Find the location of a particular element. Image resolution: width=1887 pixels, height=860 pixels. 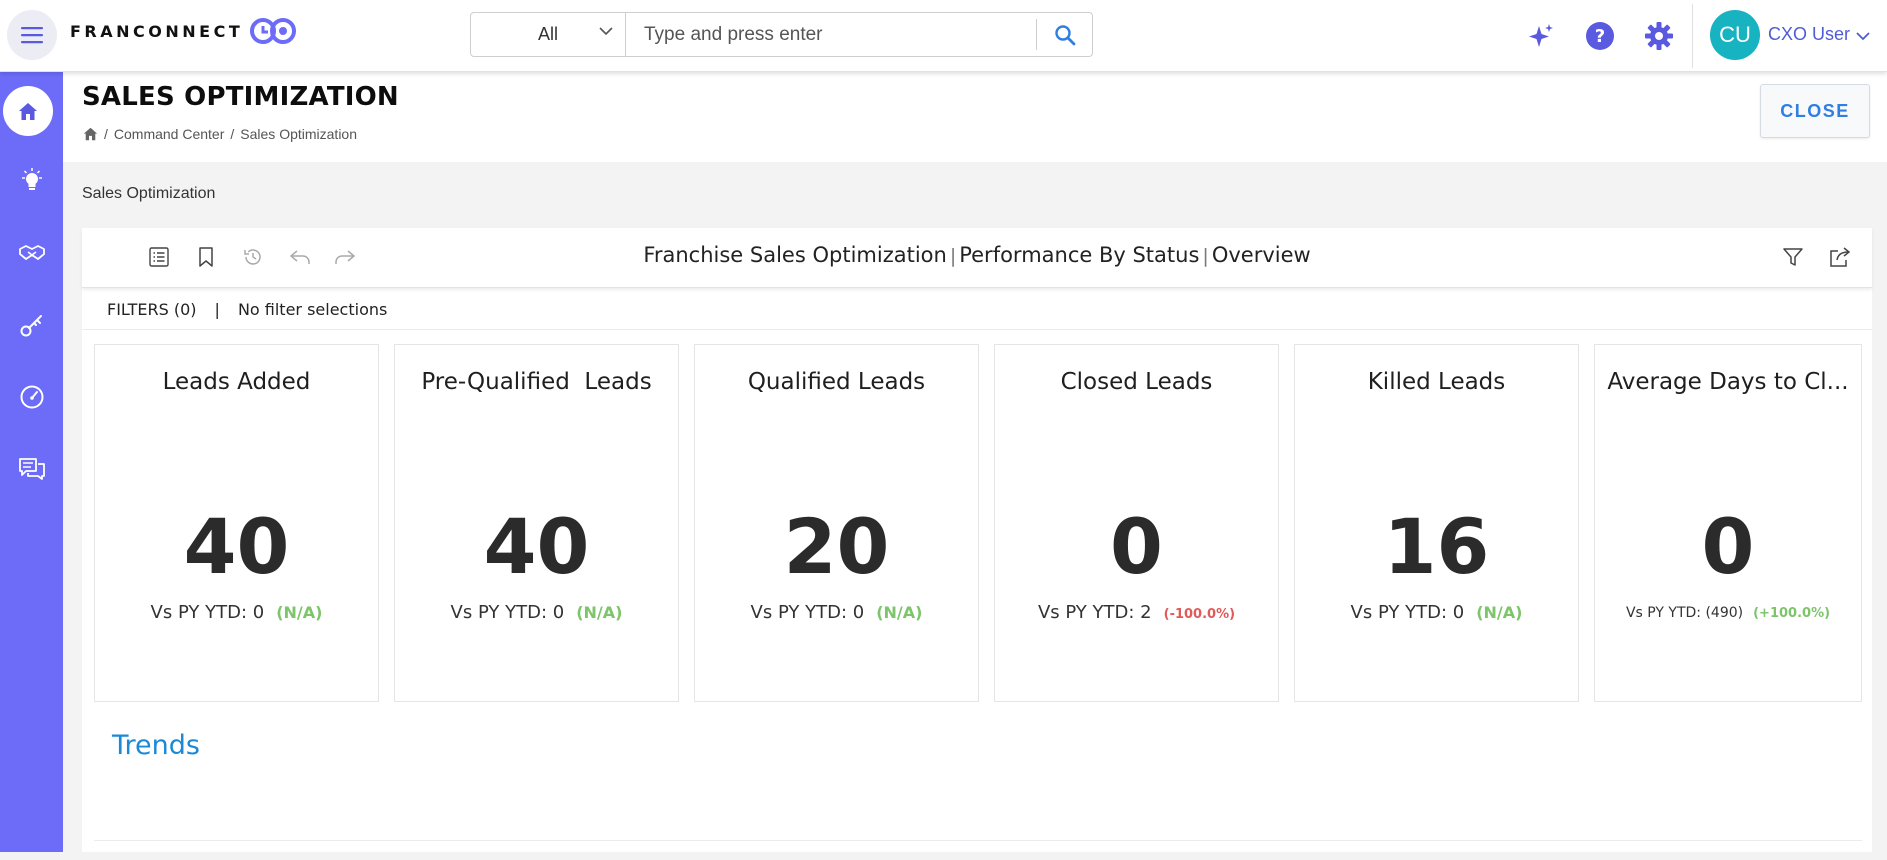

kpi-card-closed-leads: Closed Leads 0 Vs PY YTD: 2 (-100.0%) is located at coordinates (1136, 523).